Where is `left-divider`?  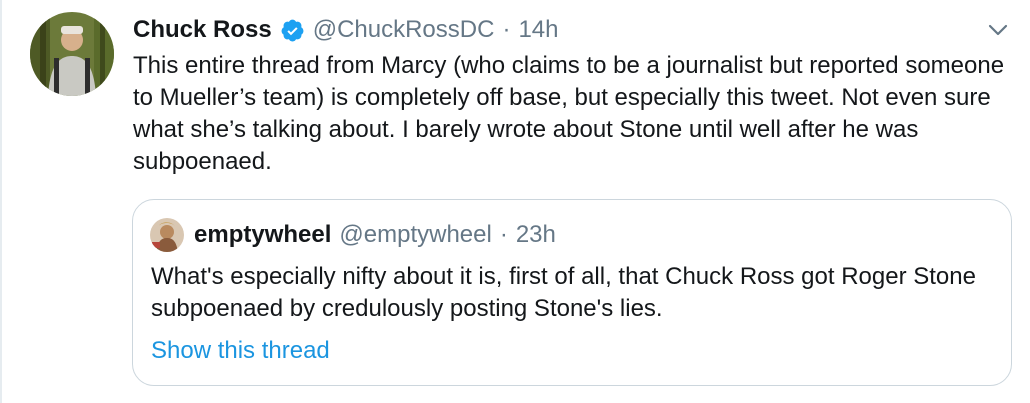 left-divider is located at coordinates (1, 201).